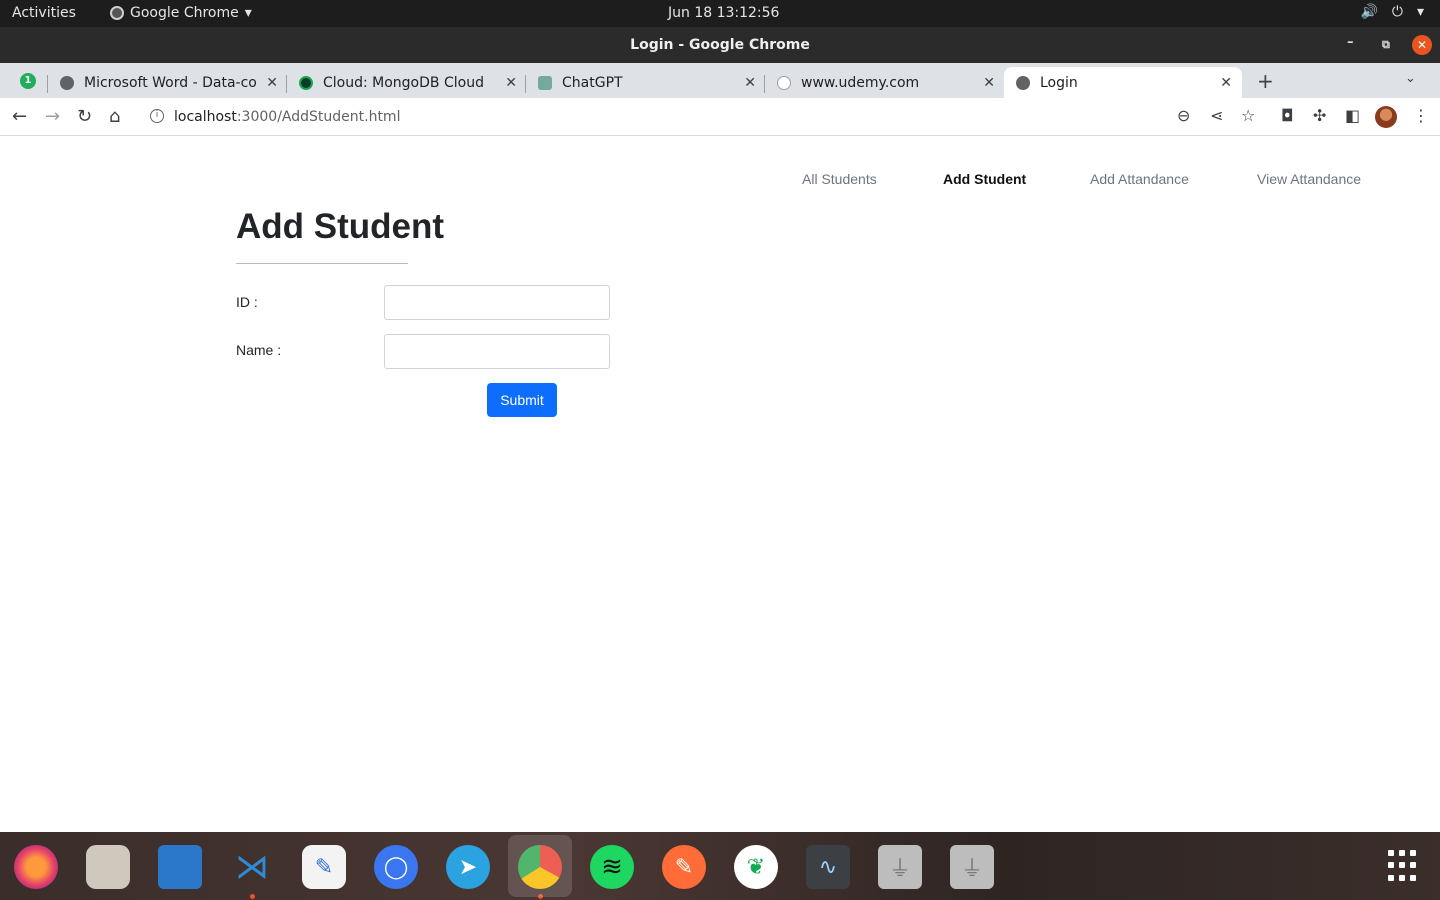  Describe the element at coordinates (705, 117) in the screenshot. I see `address-bar: i localhost:3000/AddStudent.html` at that location.